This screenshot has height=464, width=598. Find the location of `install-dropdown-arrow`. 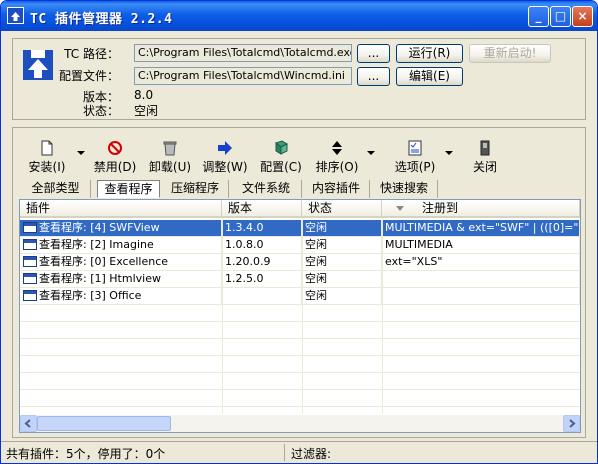

install-dropdown-arrow is located at coordinates (81, 153).